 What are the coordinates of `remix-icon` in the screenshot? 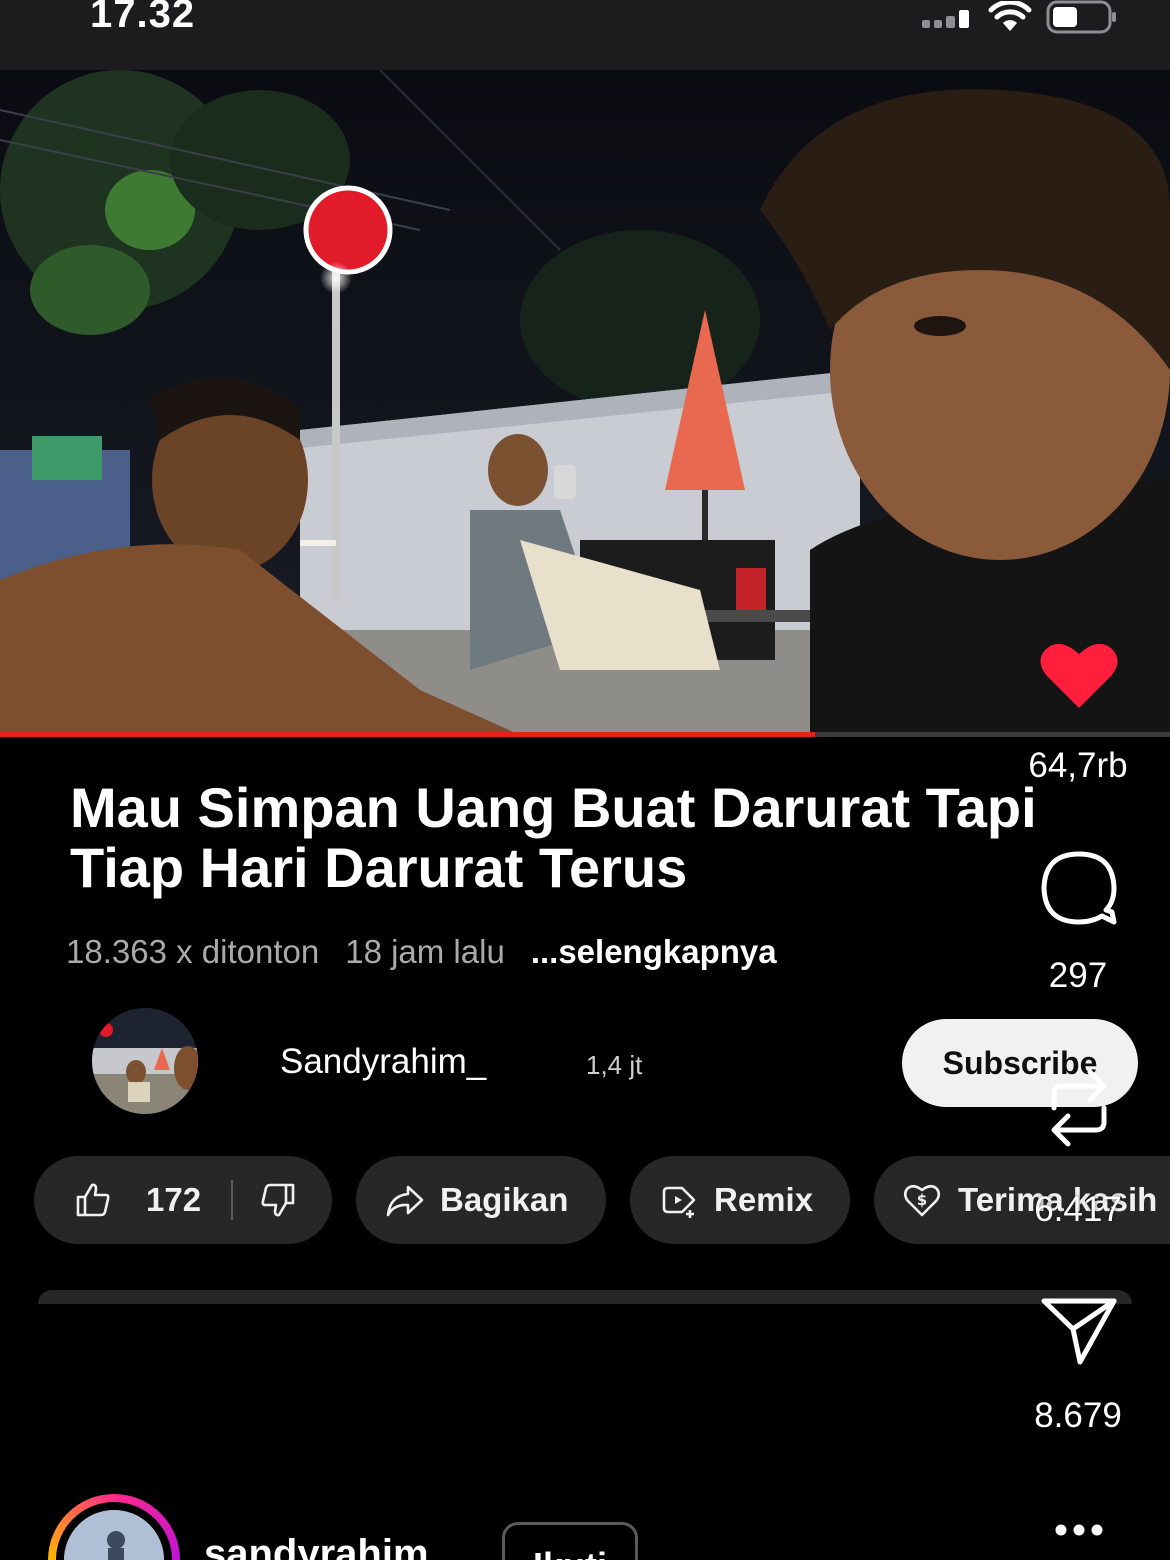 It's located at (679, 1202).